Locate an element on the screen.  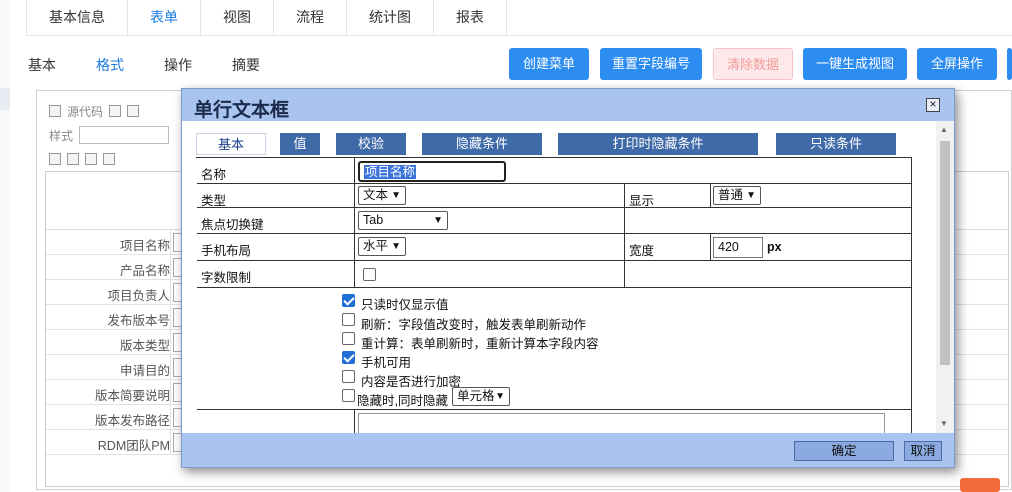
textfield-control-icon is located at coordinates (91, 159).